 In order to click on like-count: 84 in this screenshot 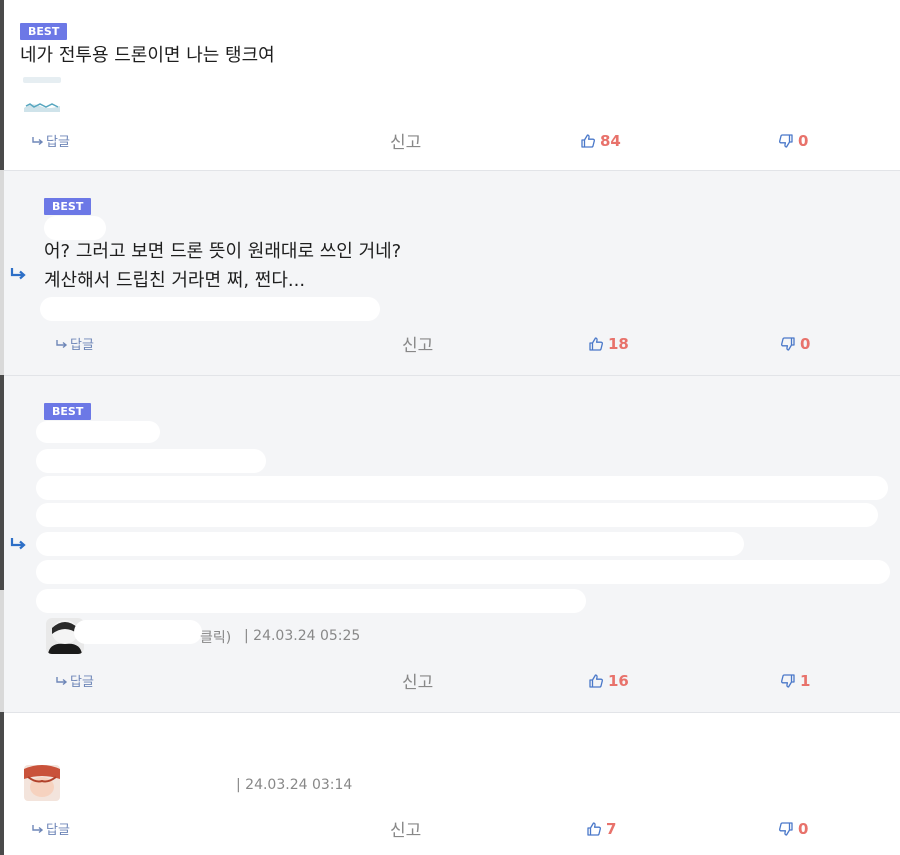, I will do `click(610, 141)`.